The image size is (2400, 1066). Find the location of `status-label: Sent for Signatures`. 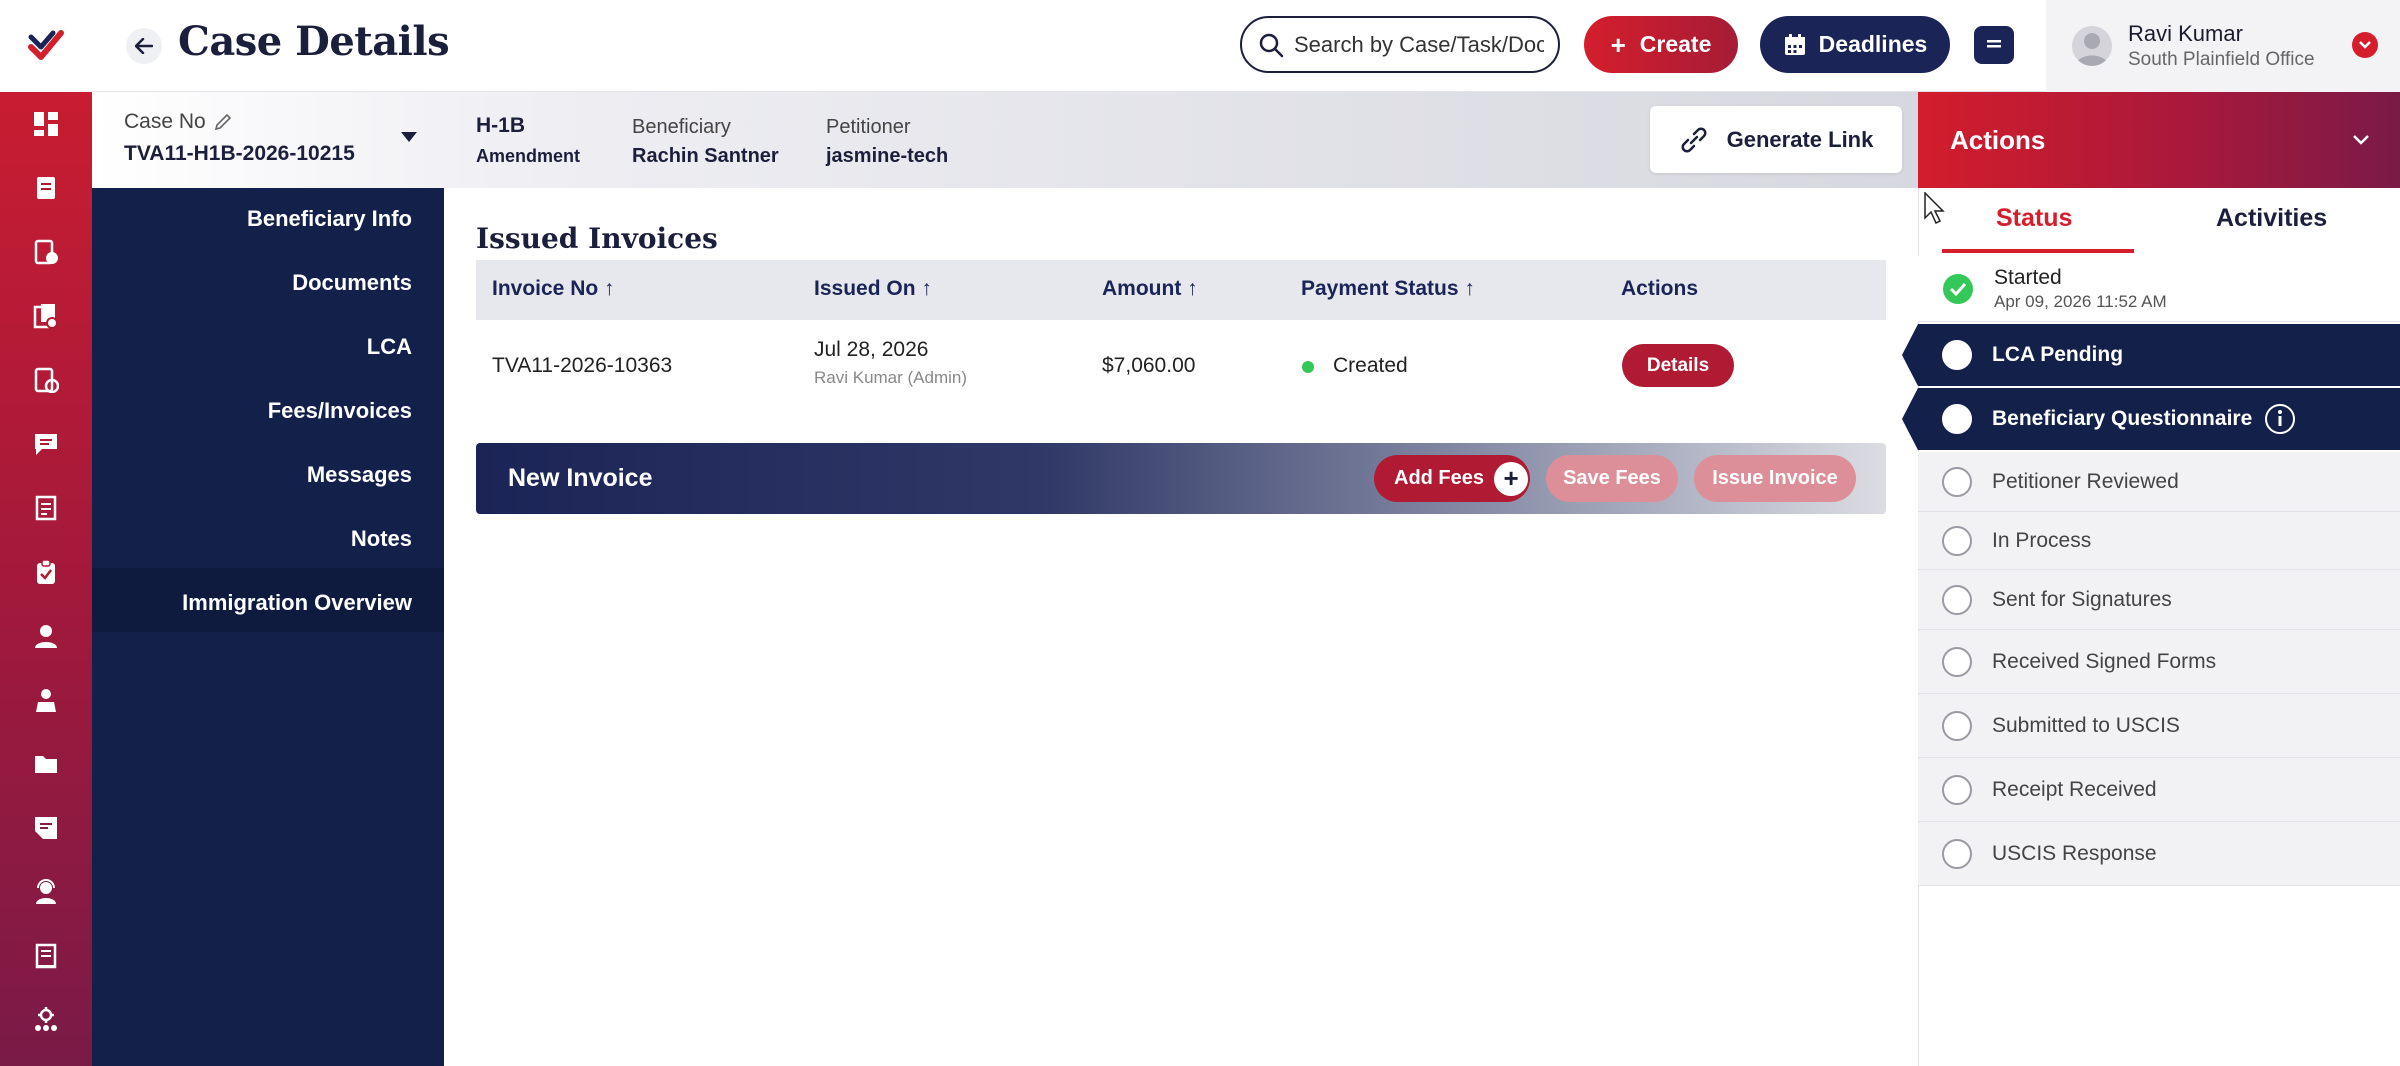

status-label: Sent for Signatures is located at coordinates (2082, 599).